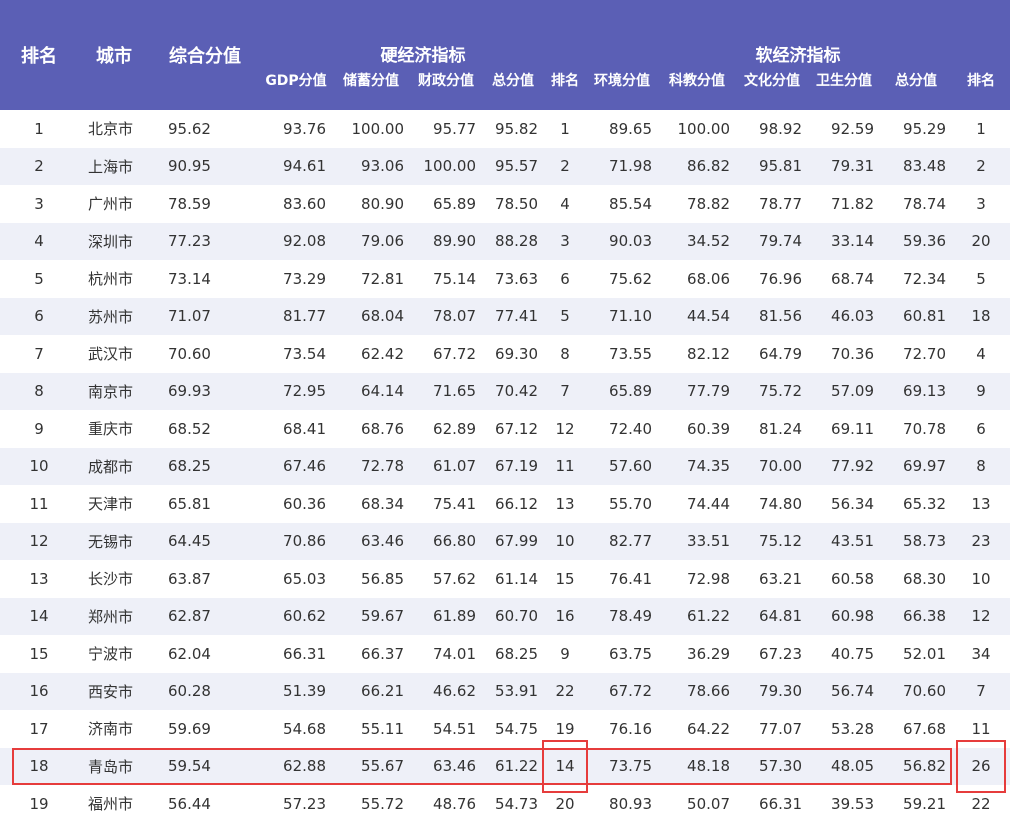 This screenshot has width=1015, height=823. What do you see at coordinates (772, 391) in the screenshot?
I see `cell-culture-score: 75.72` at bounding box center [772, 391].